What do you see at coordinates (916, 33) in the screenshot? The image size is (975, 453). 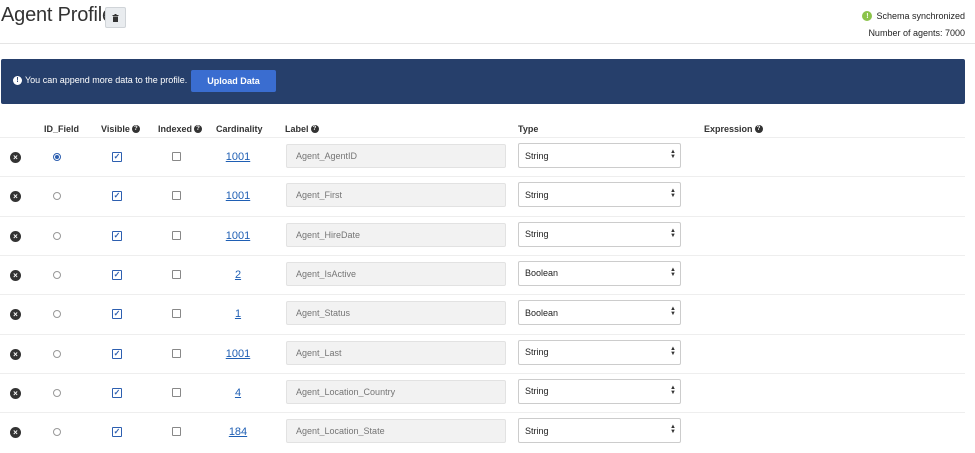 I see `agent-count: Number of agents: 7000` at bounding box center [916, 33].